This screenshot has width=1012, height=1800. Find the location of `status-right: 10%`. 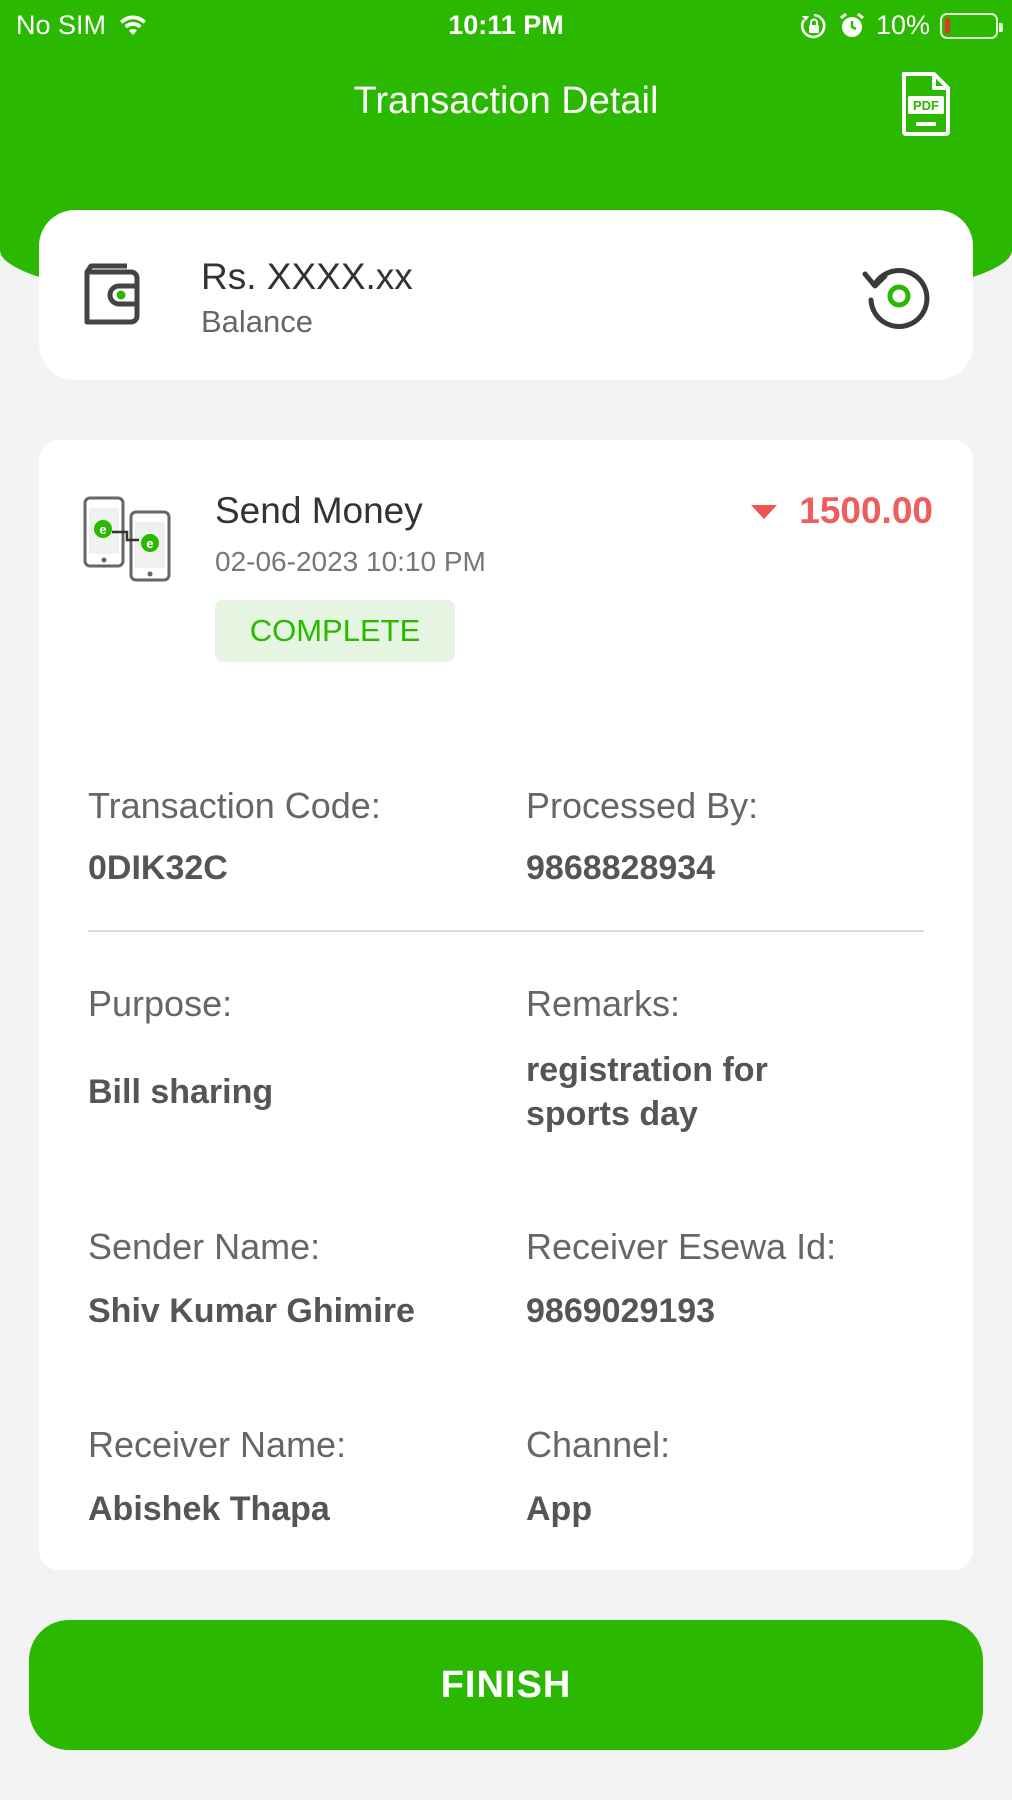

status-right: 10% is located at coordinates (901, 25).